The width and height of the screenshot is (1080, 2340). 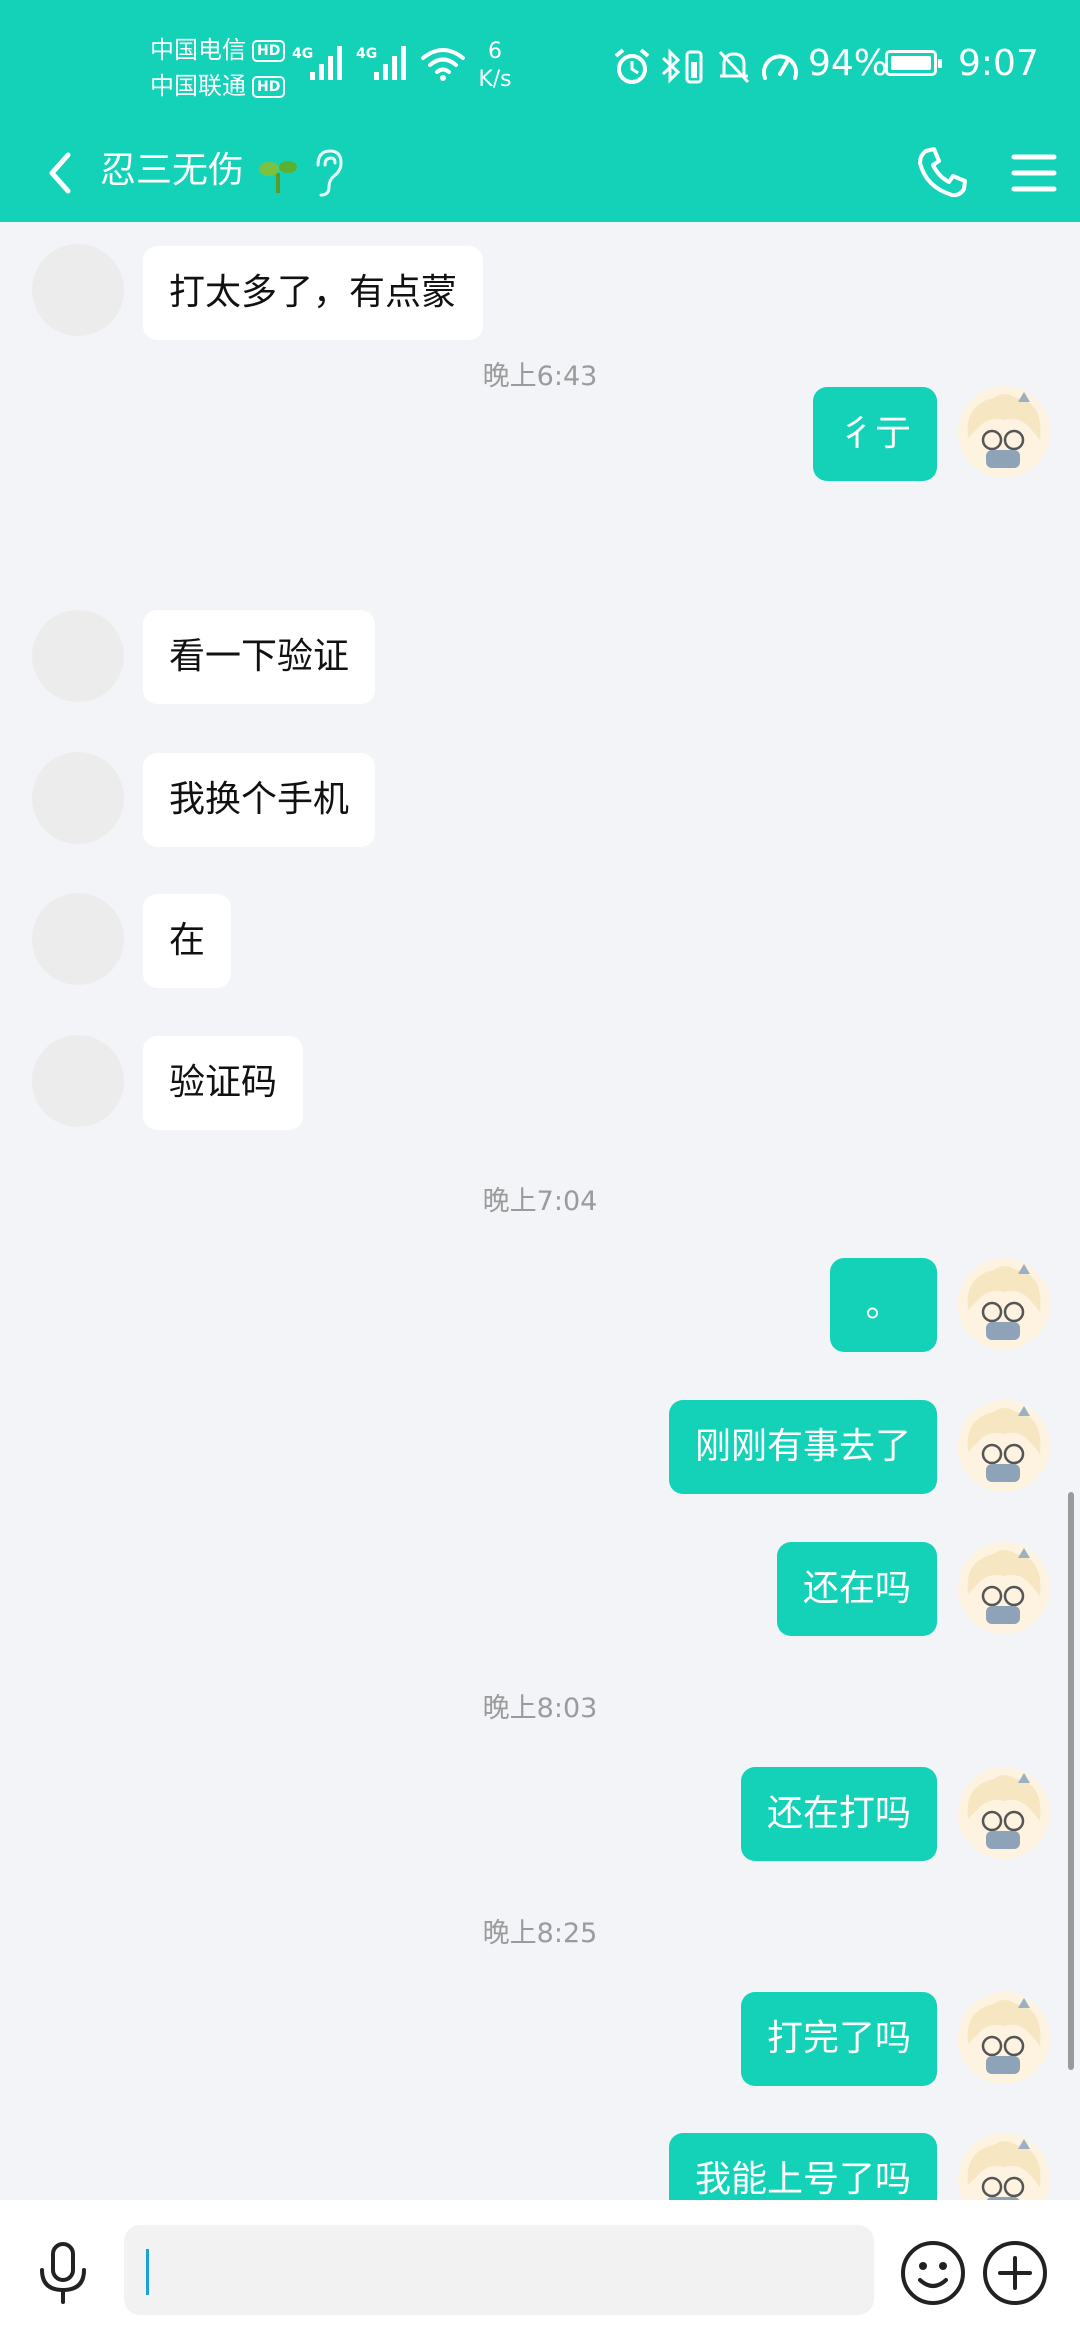 What do you see at coordinates (495, 66) in the screenshot?
I see `network-speed: 6 K/s` at bounding box center [495, 66].